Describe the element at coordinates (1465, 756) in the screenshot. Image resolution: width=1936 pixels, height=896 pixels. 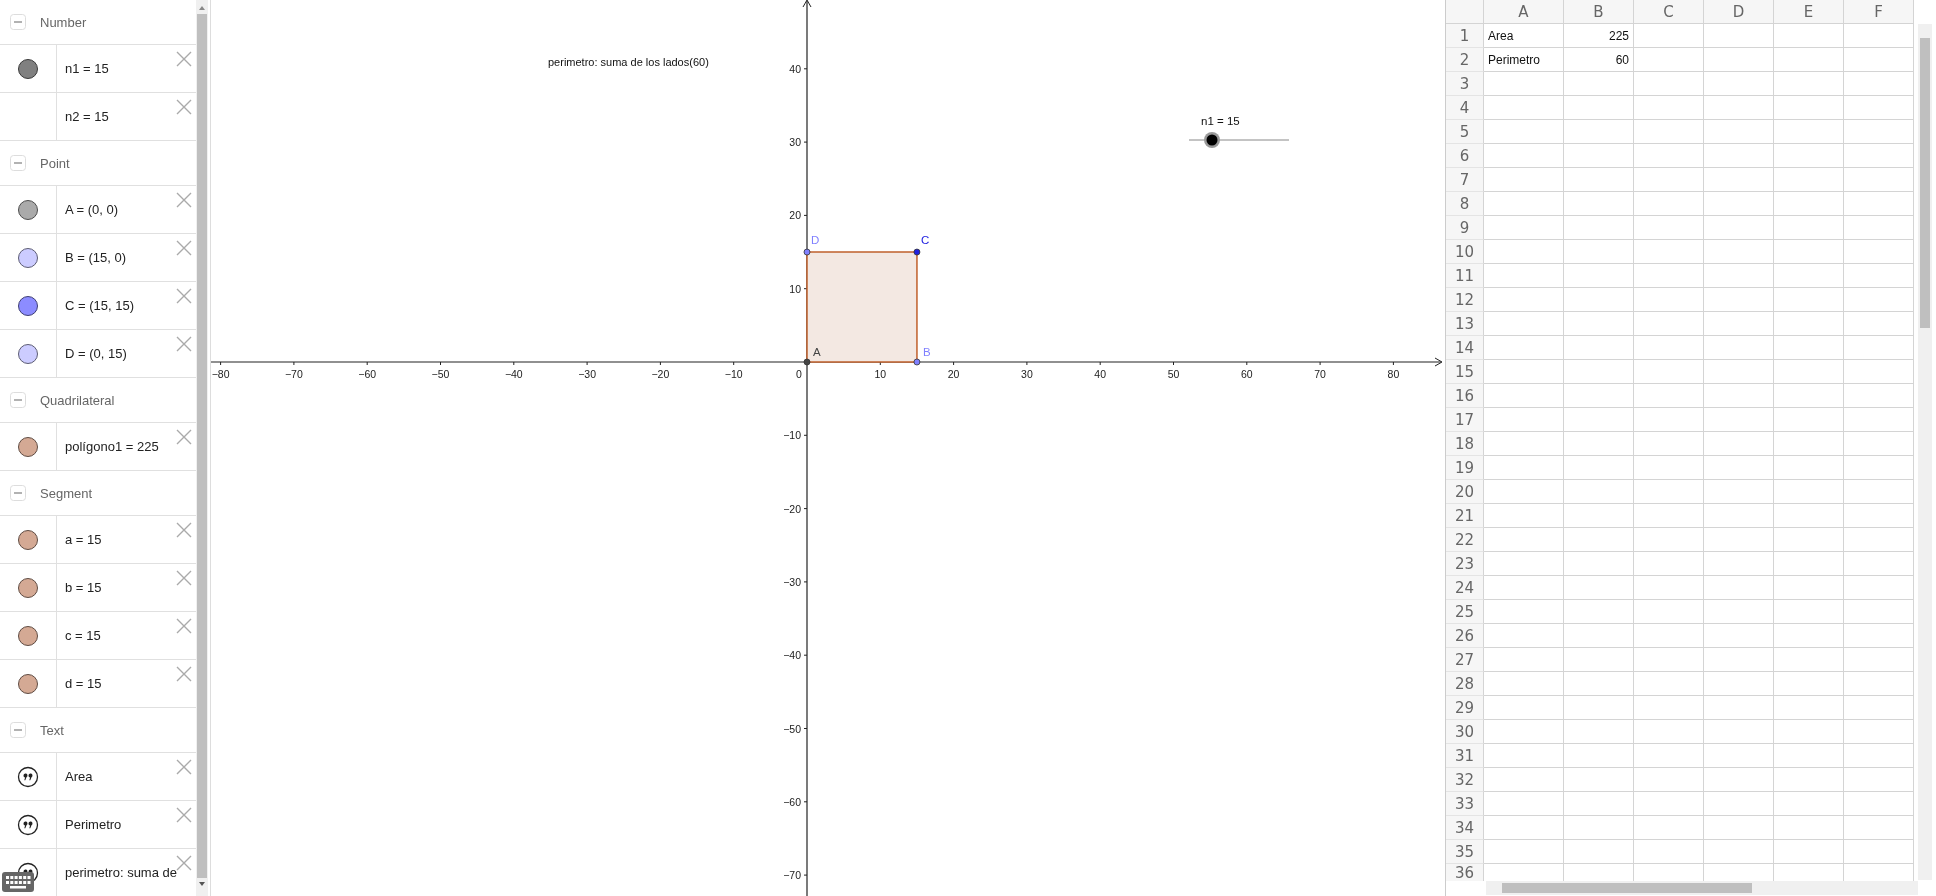
I see `row-header: 31` at that location.